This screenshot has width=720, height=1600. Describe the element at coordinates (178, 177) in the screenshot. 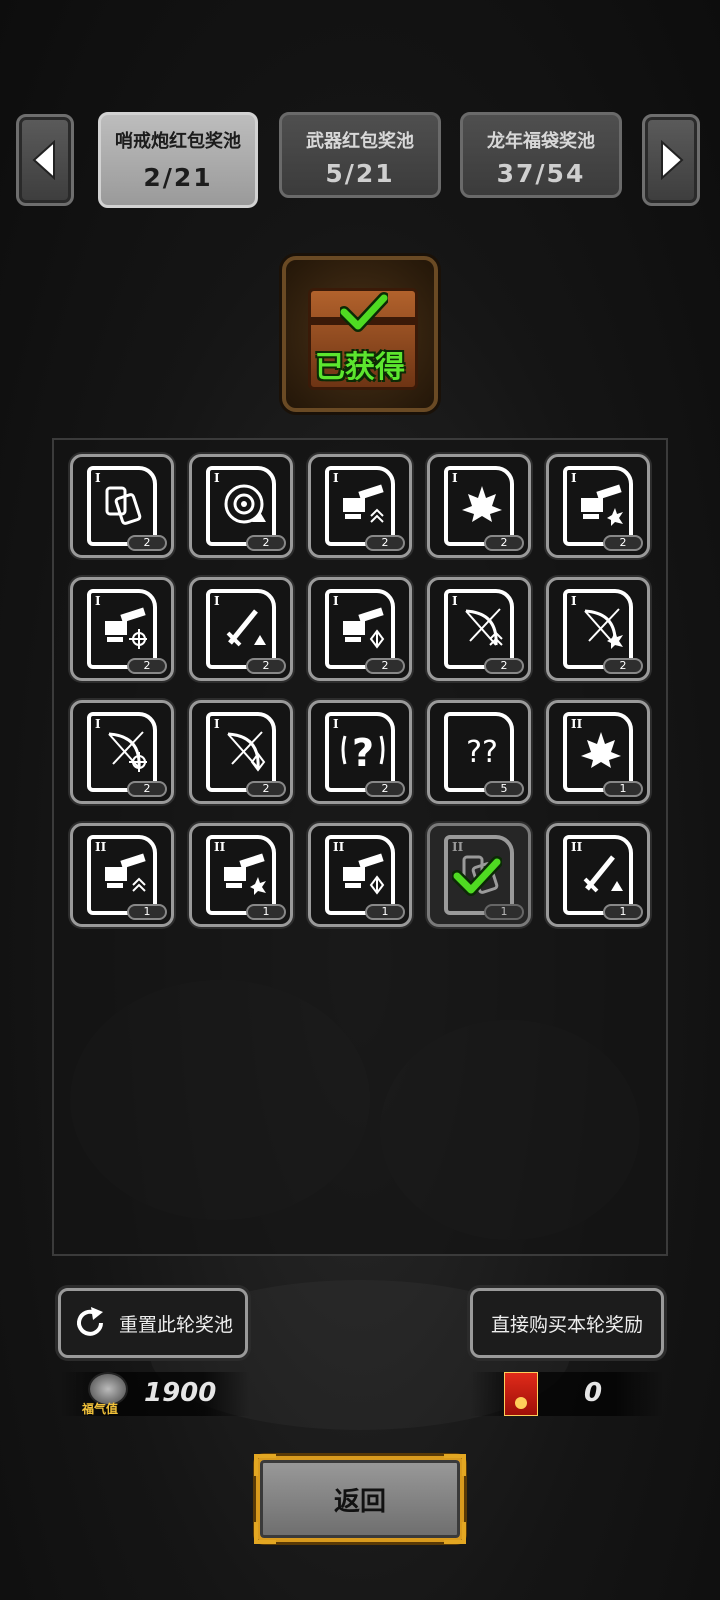

I see `tab-progress: 2/21` at that location.